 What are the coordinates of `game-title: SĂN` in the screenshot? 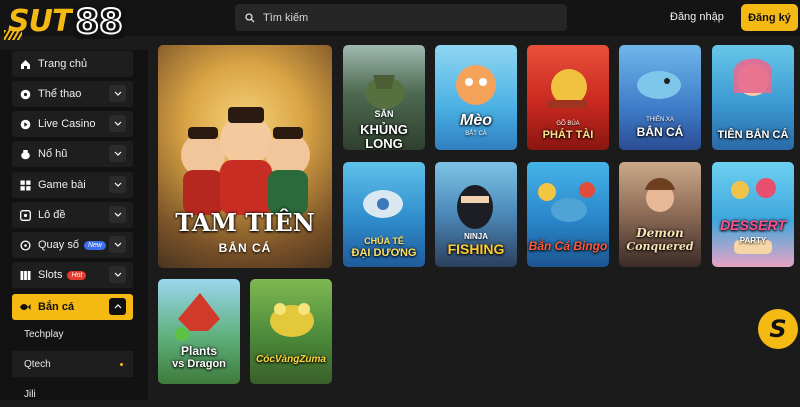 It's located at (384, 114).